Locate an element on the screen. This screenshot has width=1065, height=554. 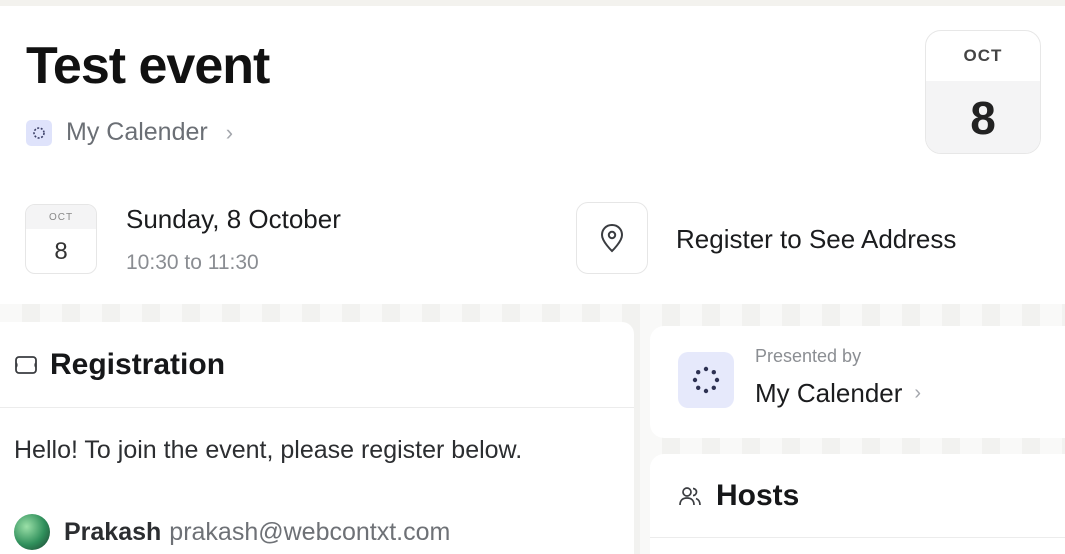
hosts-card: Hosts is located at coordinates (857, 504).